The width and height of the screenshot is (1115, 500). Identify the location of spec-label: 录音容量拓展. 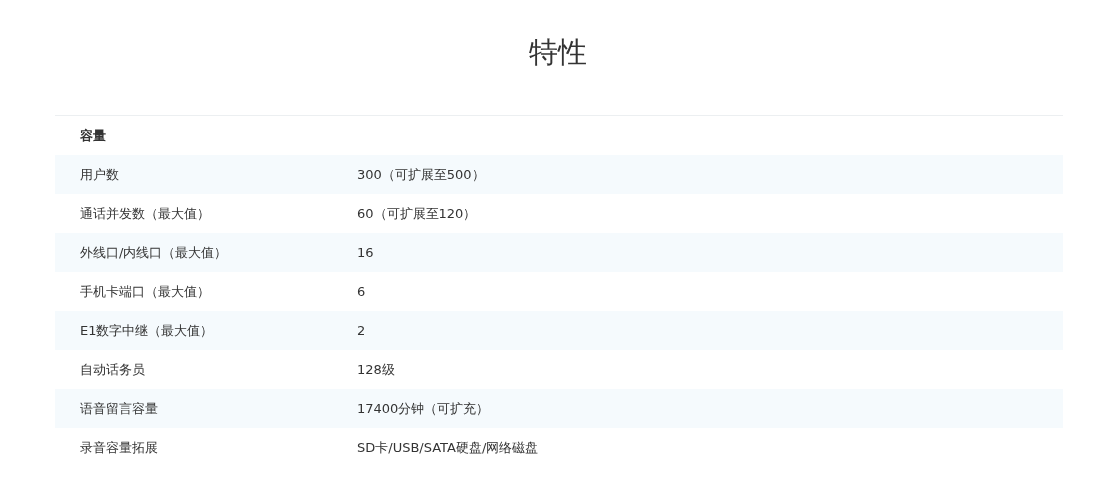
(119, 447).